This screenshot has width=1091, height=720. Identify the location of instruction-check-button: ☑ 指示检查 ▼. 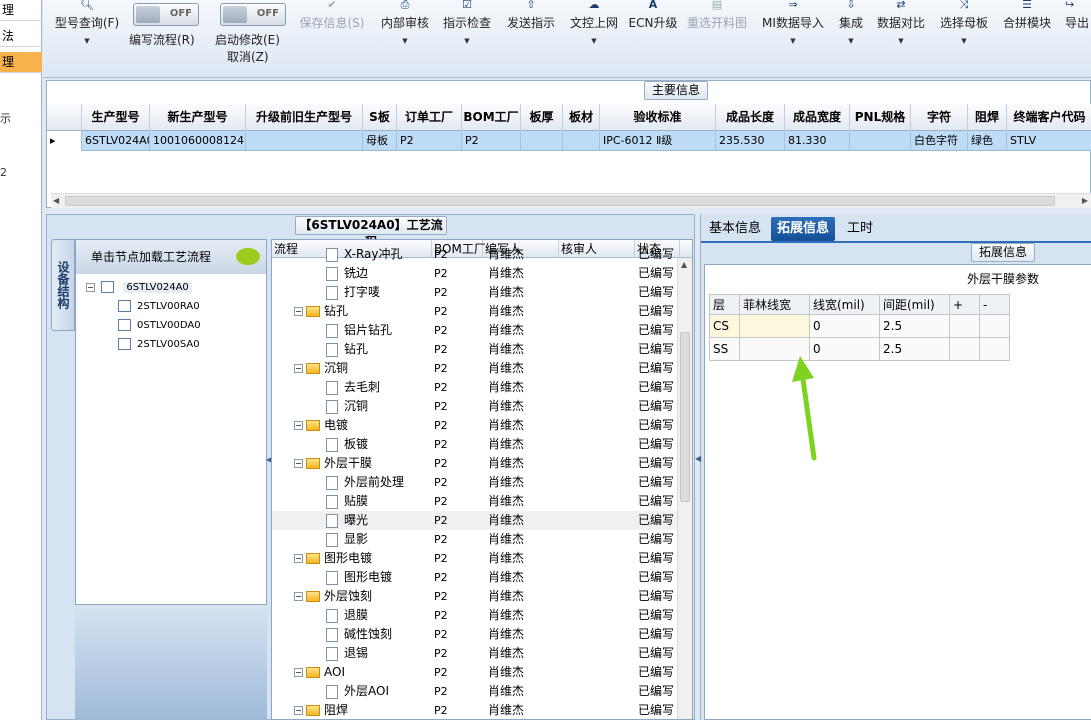
(467, 35).